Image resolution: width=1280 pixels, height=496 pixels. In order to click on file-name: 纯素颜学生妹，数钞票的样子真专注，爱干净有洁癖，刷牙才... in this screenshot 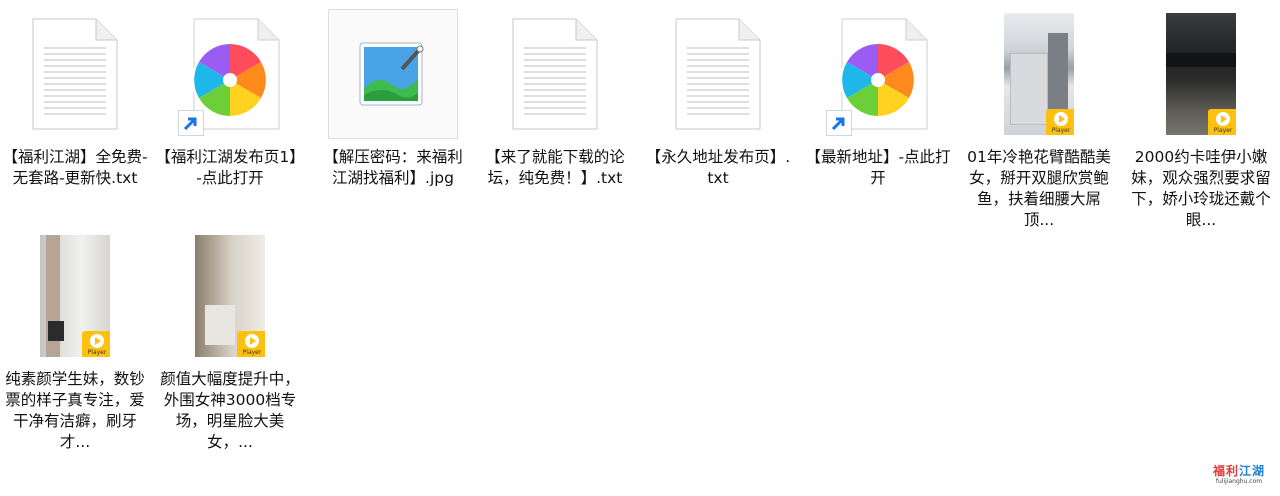, I will do `click(75, 410)`.